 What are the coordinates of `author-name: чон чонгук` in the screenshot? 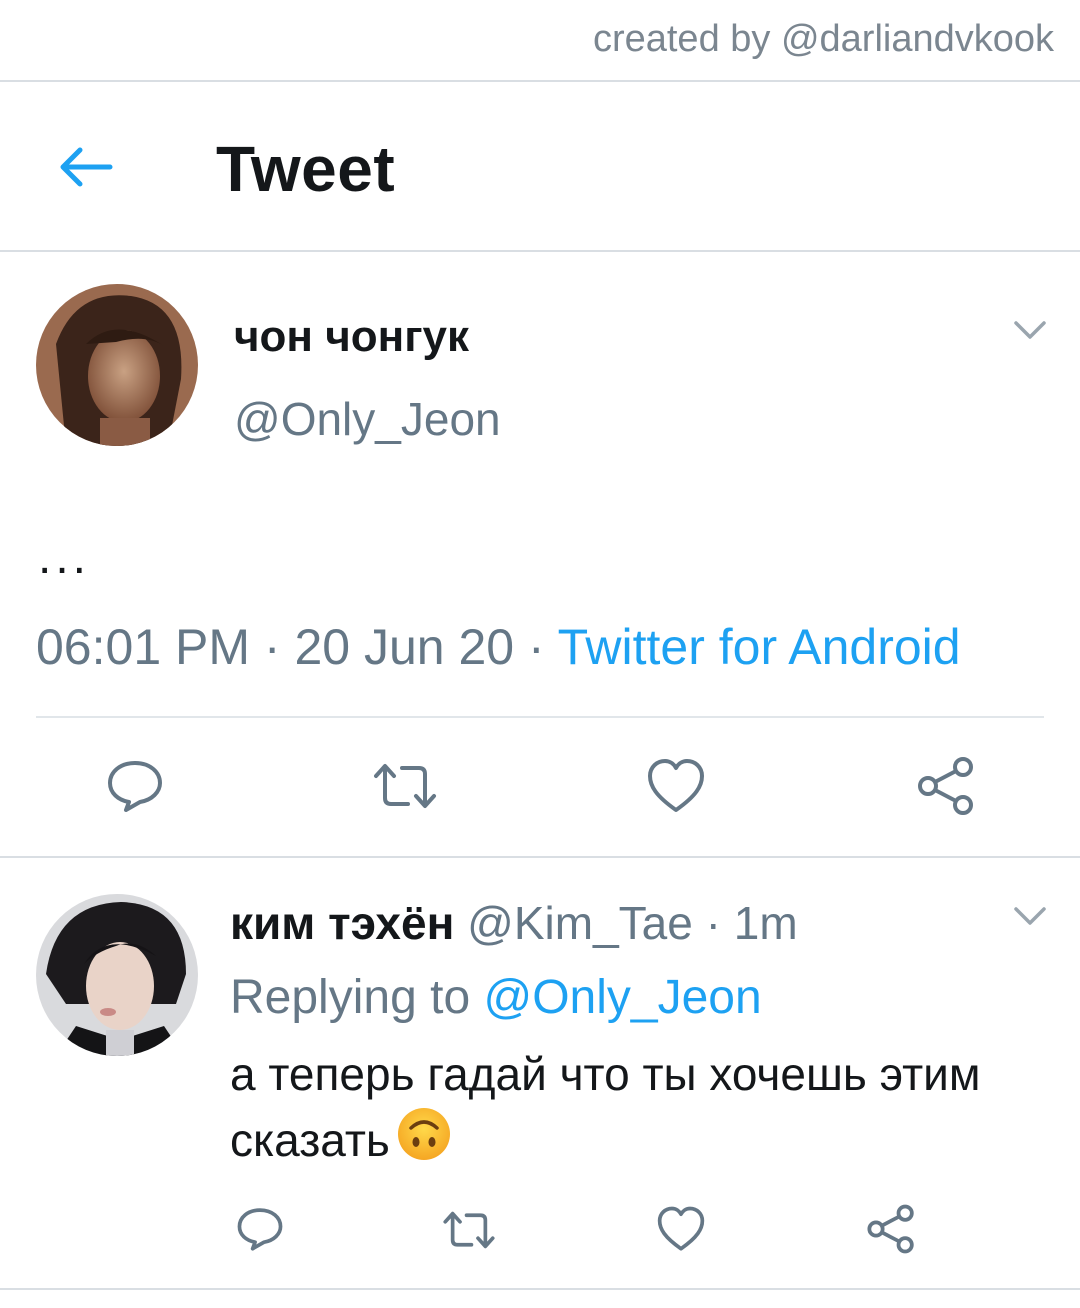 It's located at (351, 337).